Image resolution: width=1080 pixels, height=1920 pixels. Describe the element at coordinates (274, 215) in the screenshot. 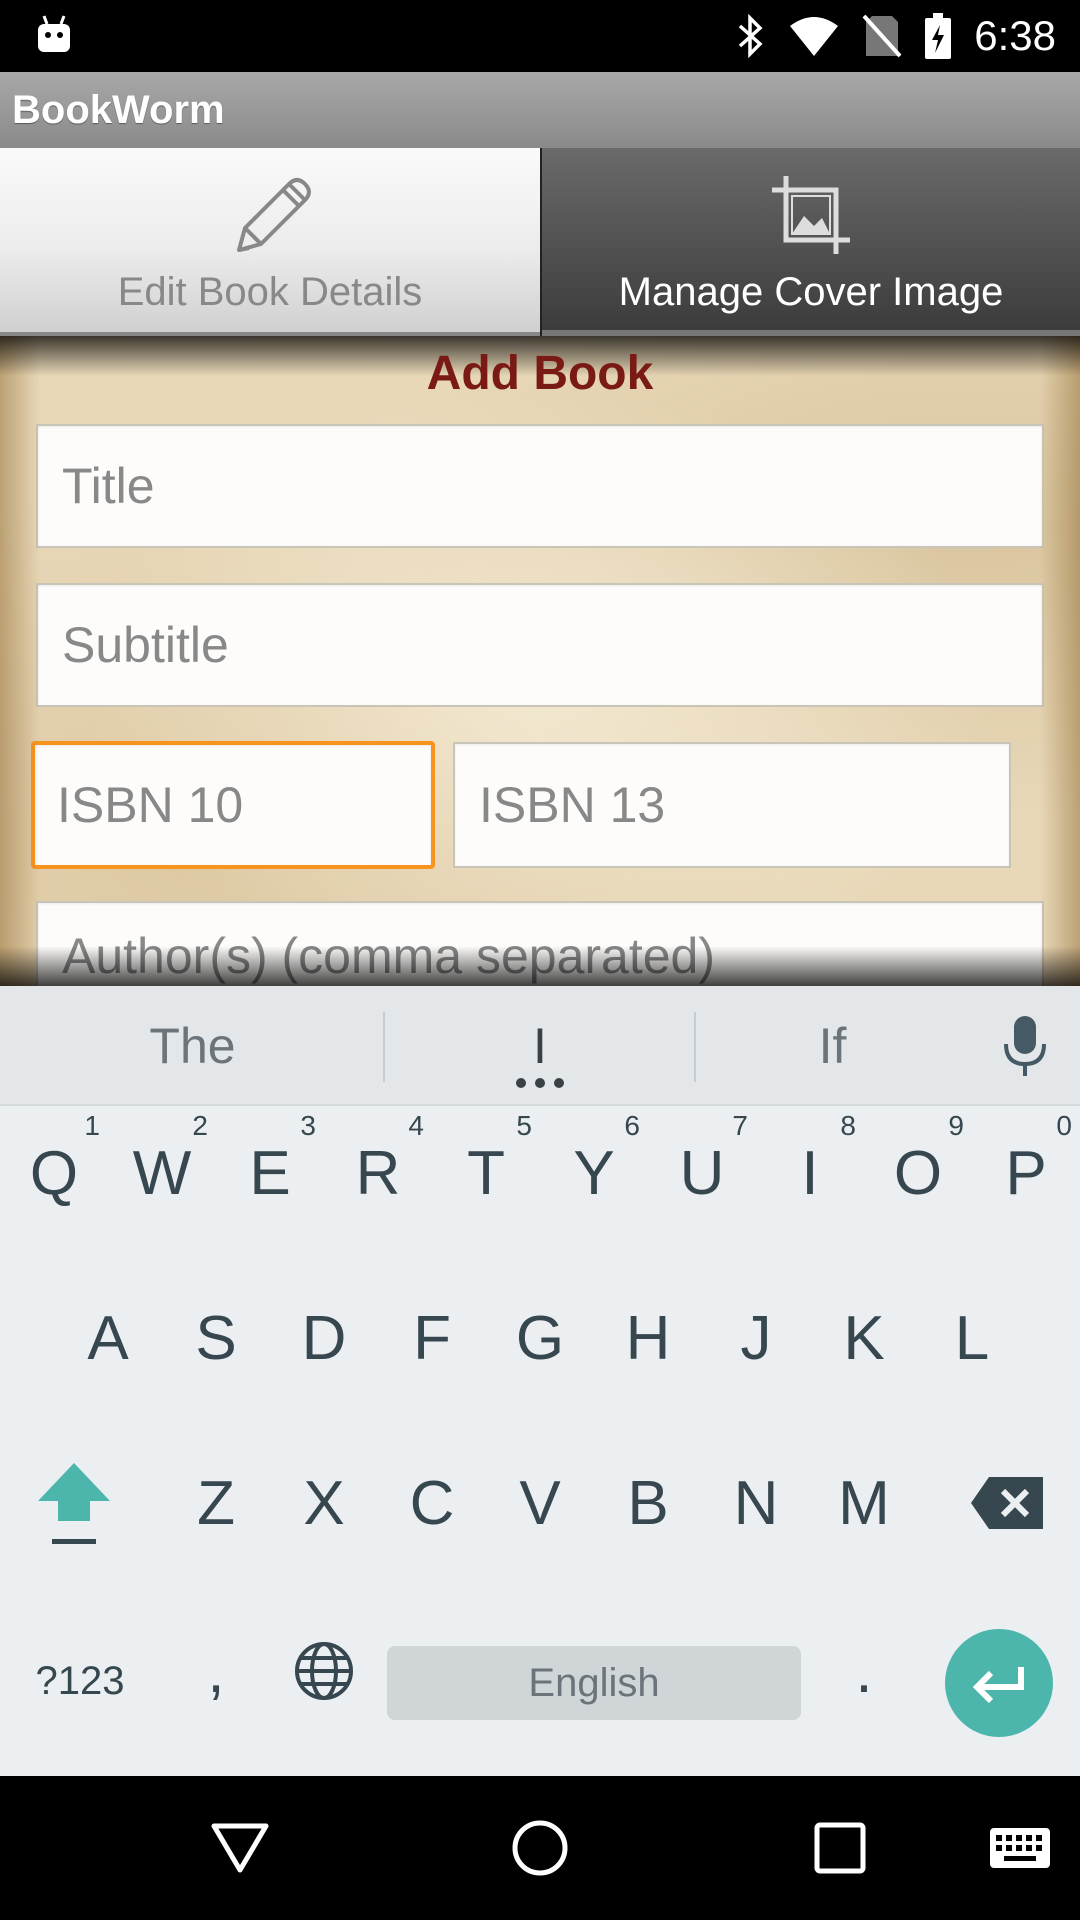

I see `pencil-icon` at that location.